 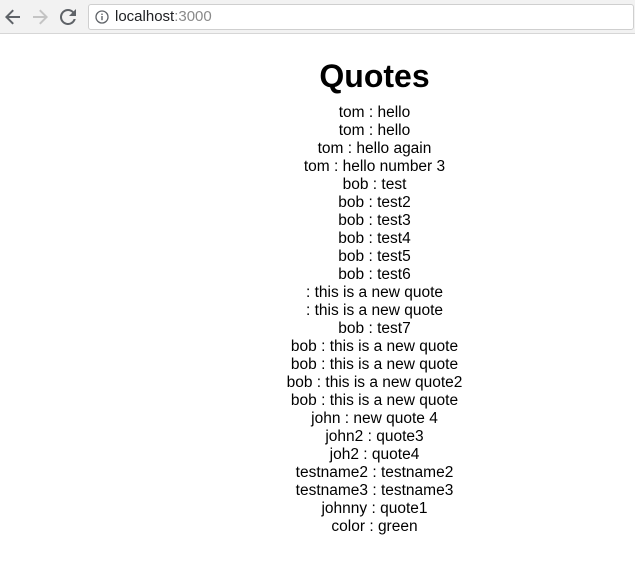 I want to click on back-button, so click(x=13, y=17).